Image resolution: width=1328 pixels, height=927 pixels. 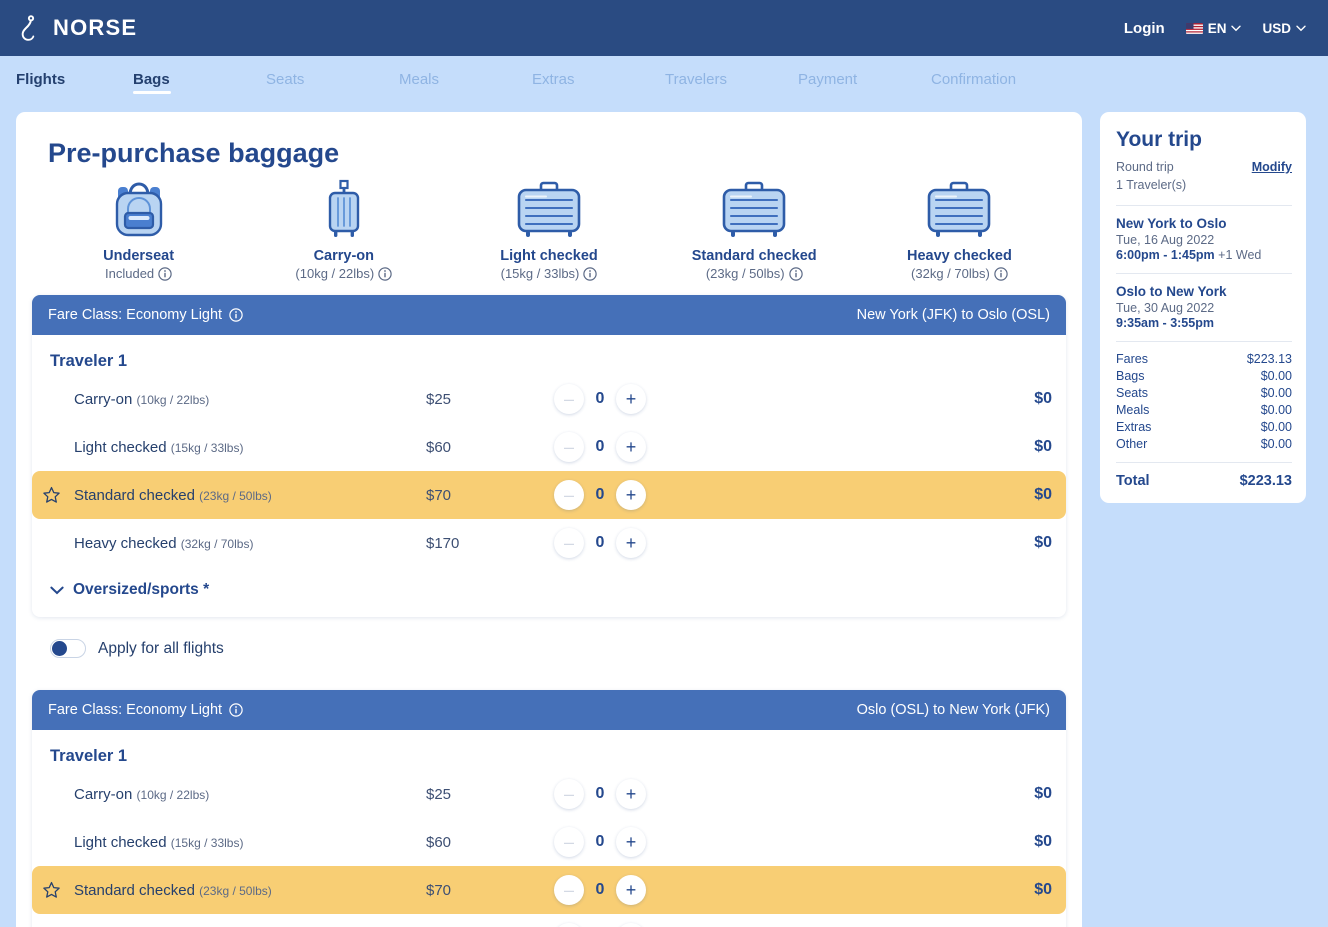 What do you see at coordinates (250, 890) in the screenshot?
I see `bag-name-cell: Standard checked (23kg / 50lbs)` at bounding box center [250, 890].